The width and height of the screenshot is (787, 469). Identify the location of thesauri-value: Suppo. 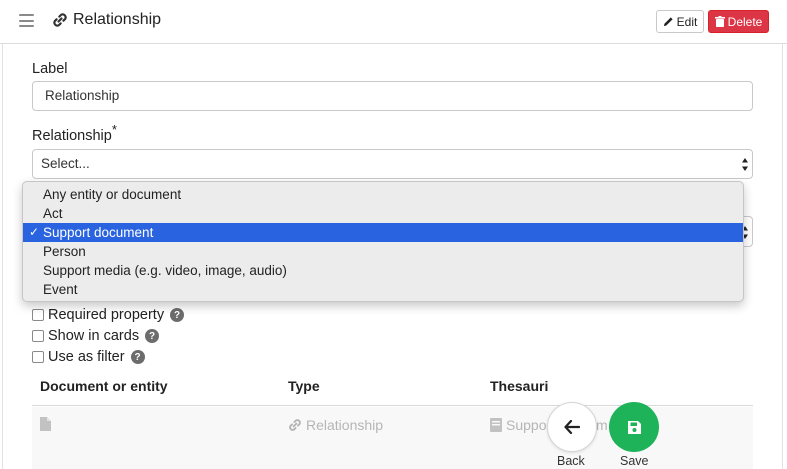
(526, 425).